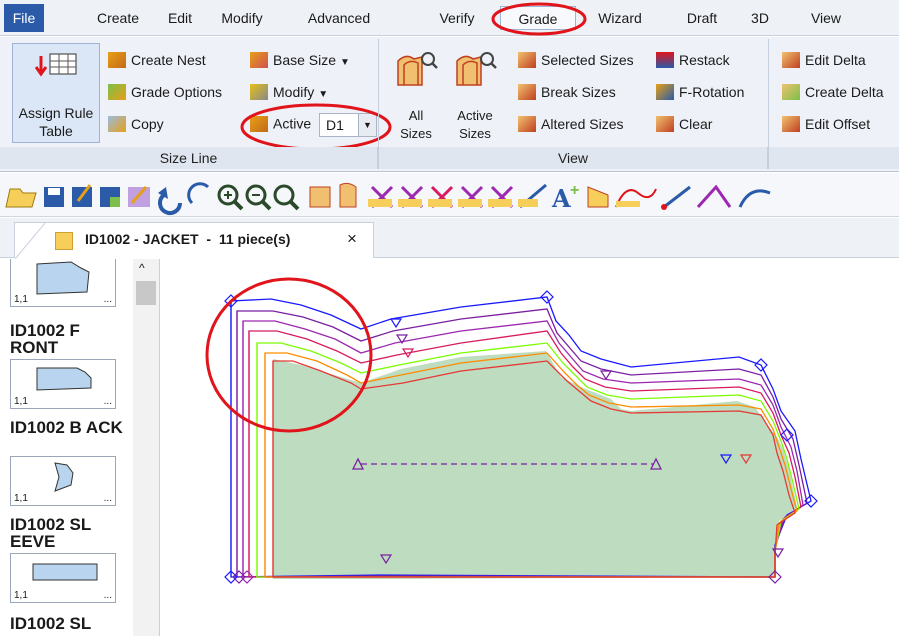 Image resolution: width=899 pixels, height=639 pixels. Describe the element at coordinates (54, 197) in the screenshot. I see `save-icon` at that location.